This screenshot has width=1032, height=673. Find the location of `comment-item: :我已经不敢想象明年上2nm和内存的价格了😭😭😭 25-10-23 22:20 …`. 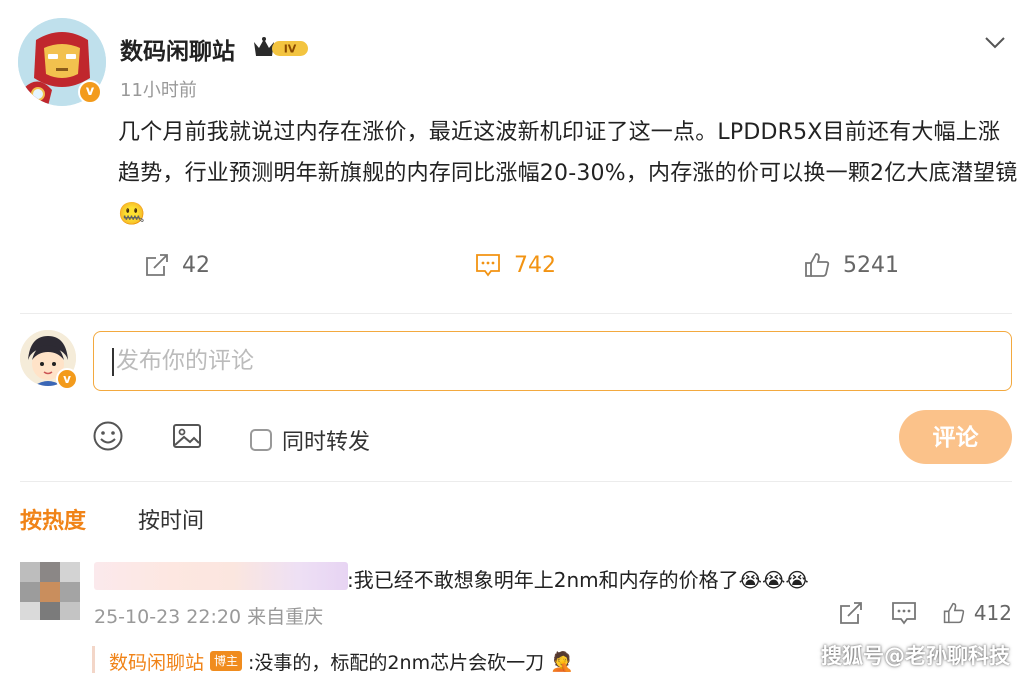

comment-item: :我已经不敢想象明年上2nm和内存的价格了😭😭😭 25-10-23 22:20 … is located at coordinates (516, 595).